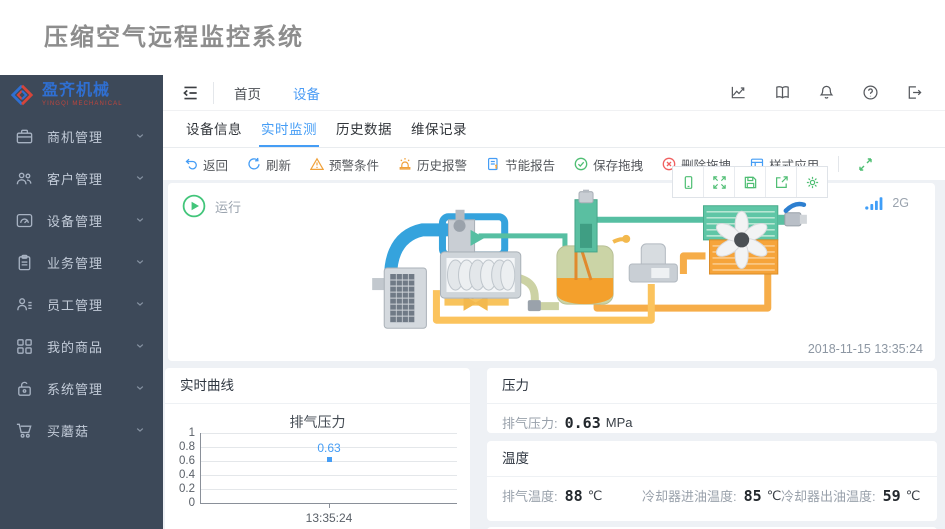 The image size is (945, 529). What do you see at coordinates (865, 164) in the screenshot?
I see `expand-arrows-icon` at bounding box center [865, 164].